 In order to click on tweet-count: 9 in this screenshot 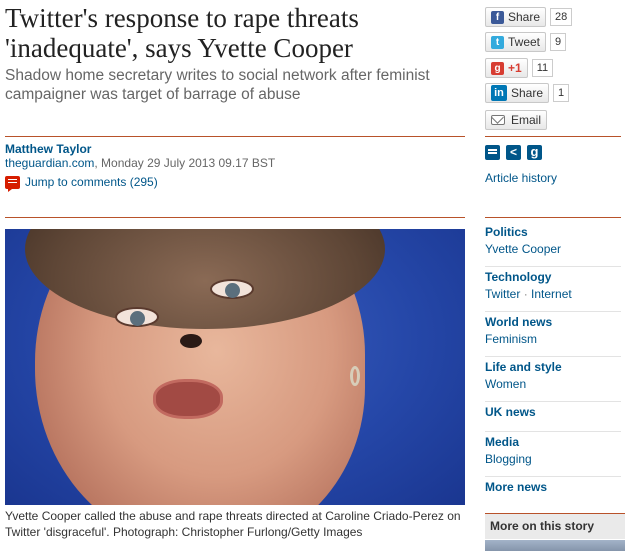, I will do `click(558, 42)`.